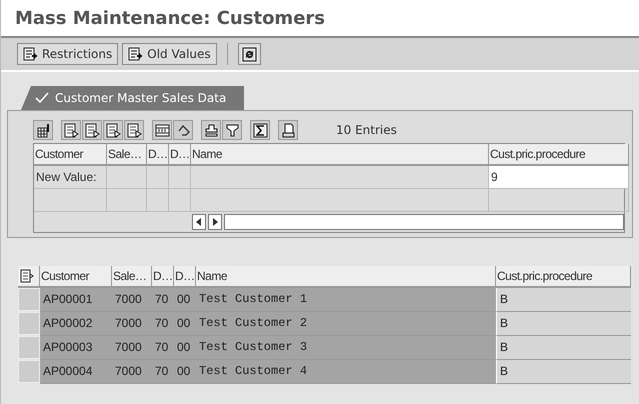 The image size is (639, 404). I want to click on scrollbar, so click(424, 222).